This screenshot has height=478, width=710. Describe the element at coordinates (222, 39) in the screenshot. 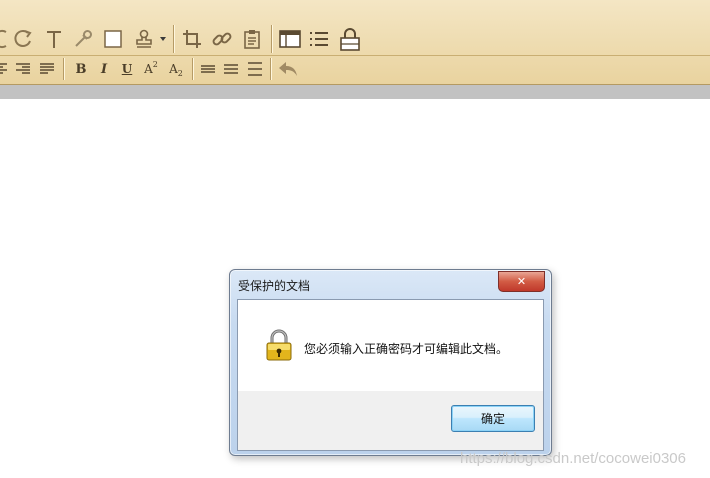

I see `link-icon` at that location.